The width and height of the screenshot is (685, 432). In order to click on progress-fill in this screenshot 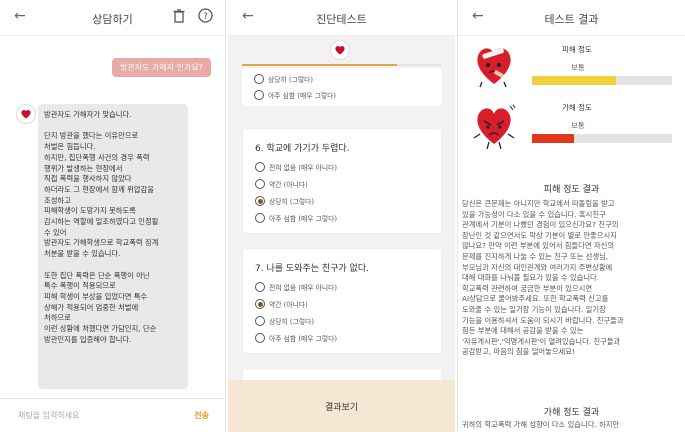, I will do `click(320, 65)`.